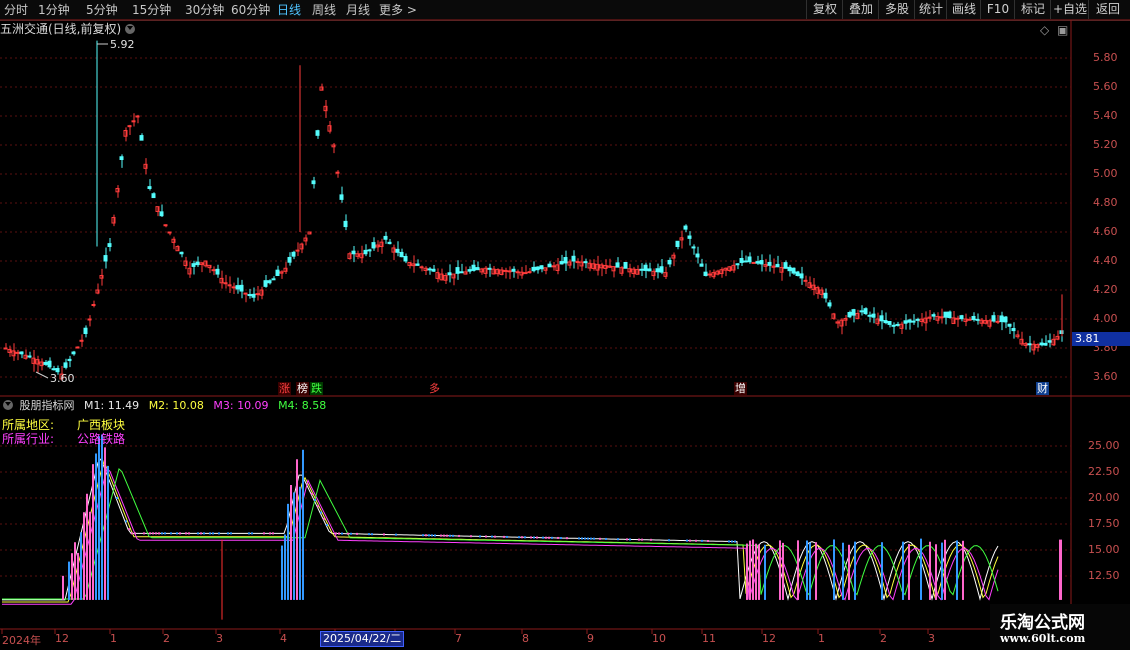  I want to click on event-marker-rank: 榜, so click(302, 388).